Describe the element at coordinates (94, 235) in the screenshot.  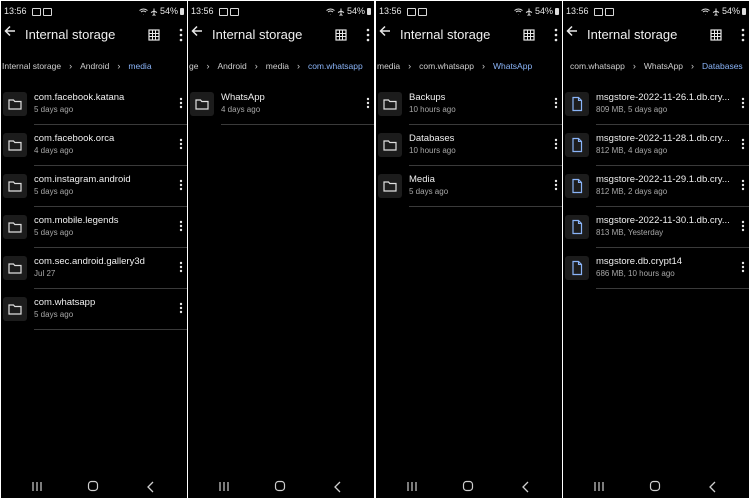
I see `list-item: com.mobile.legends 5 days ago` at that location.